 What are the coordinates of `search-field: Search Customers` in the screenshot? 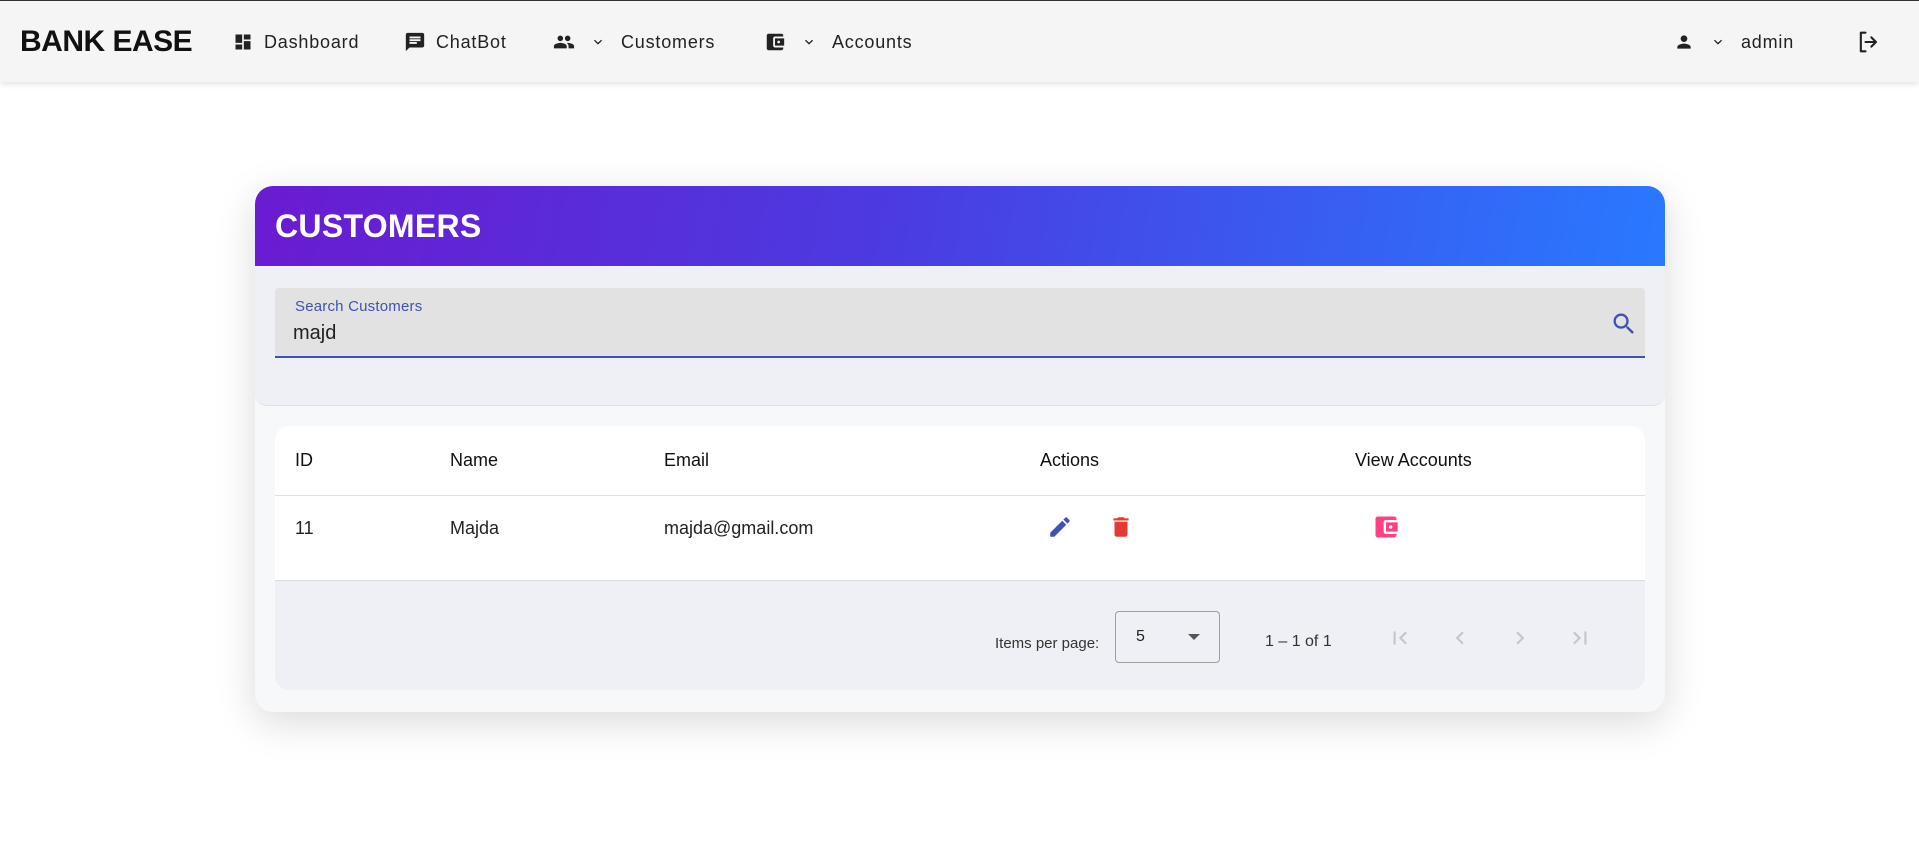 It's located at (960, 323).